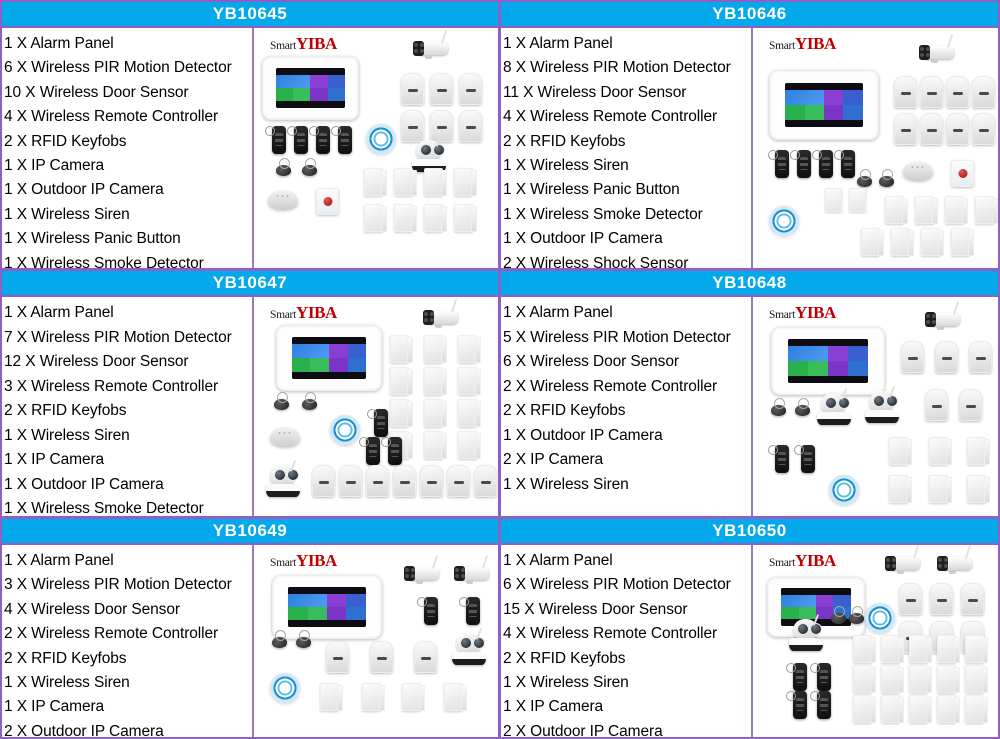 The image size is (1000, 739). What do you see at coordinates (92, 609) in the screenshot?
I see `spec-item: 4 X Wireless Door Sensor` at bounding box center [92, 609].